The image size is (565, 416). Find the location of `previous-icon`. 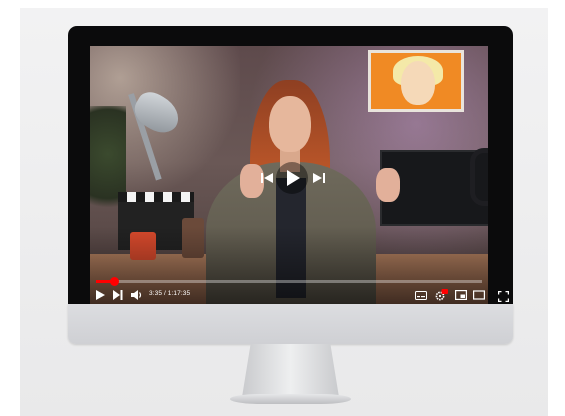

previous-icon is located at coordinates (267, 178).